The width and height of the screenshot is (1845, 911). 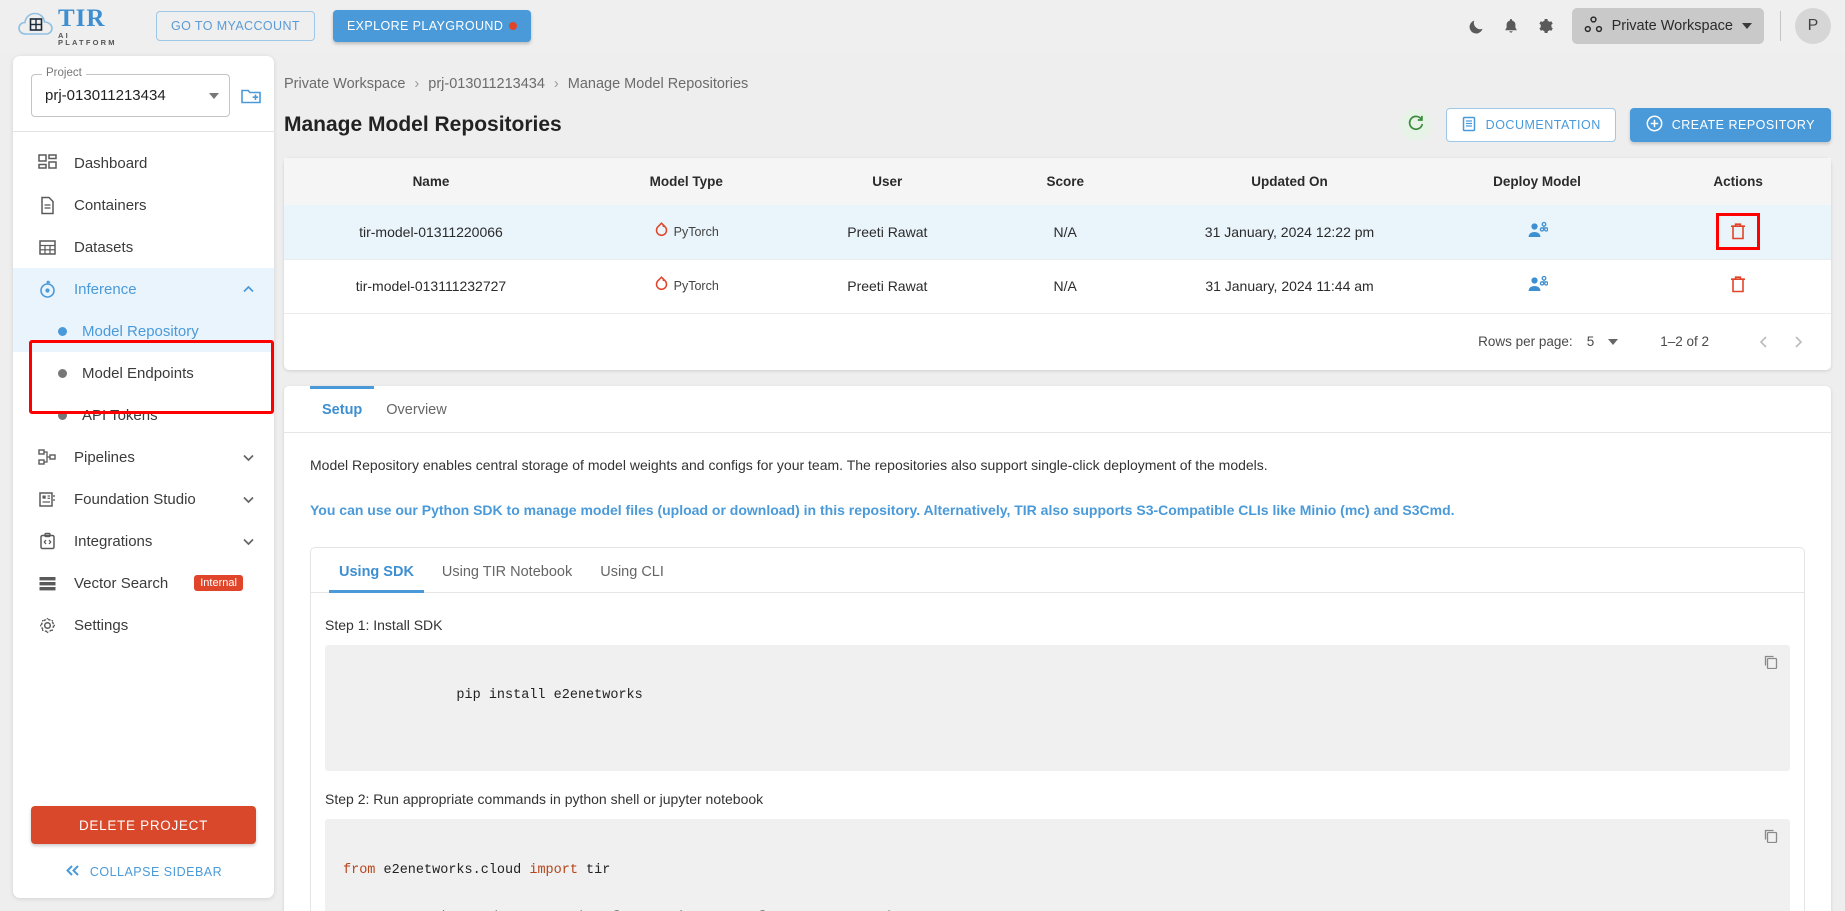 I want to click on chevron-left-icon, so click(x=1764, y=342).